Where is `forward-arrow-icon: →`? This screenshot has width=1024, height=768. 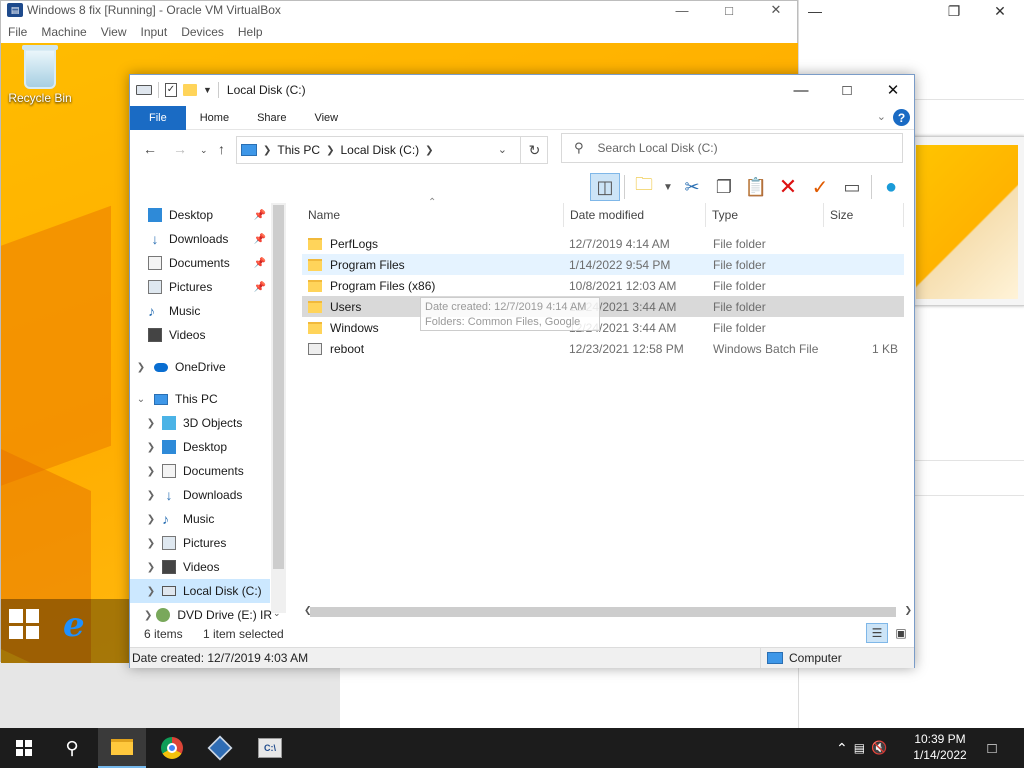
forward-arrow-icon: → is located at coordinates (180, 149).